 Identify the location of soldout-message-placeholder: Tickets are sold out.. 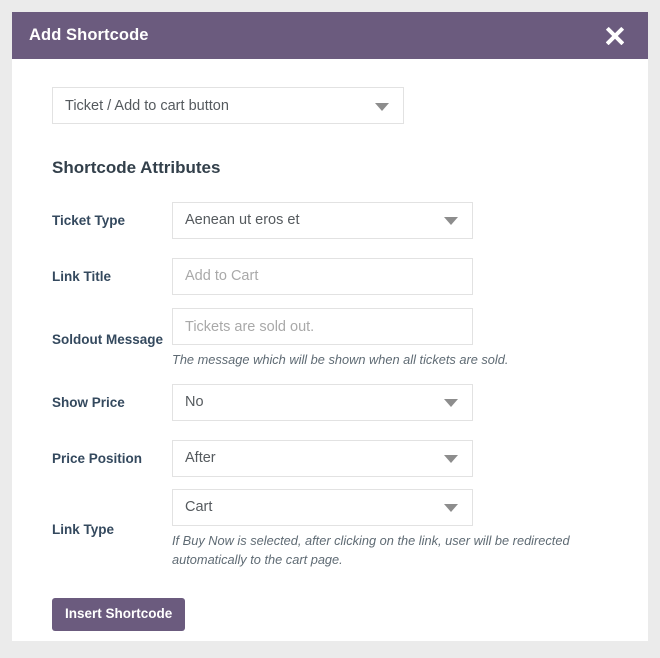
(250, 326).